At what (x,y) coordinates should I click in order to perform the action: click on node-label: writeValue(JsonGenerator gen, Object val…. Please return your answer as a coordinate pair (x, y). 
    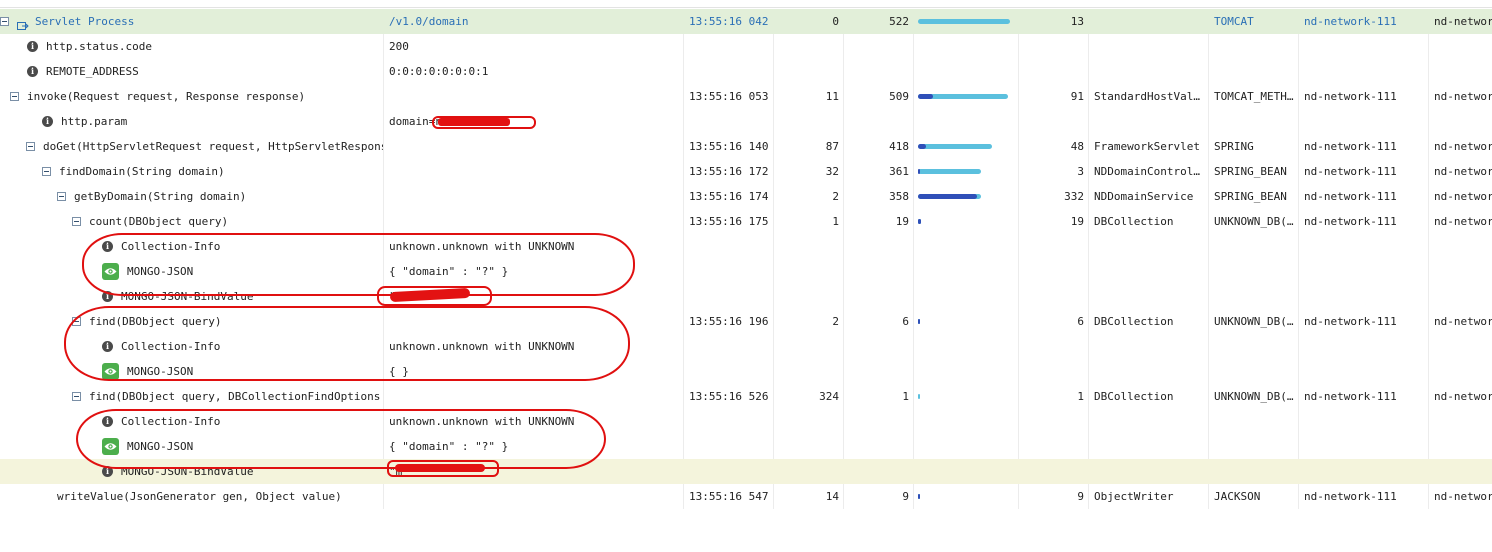
    Looking at the image, I should click on (199, 496).